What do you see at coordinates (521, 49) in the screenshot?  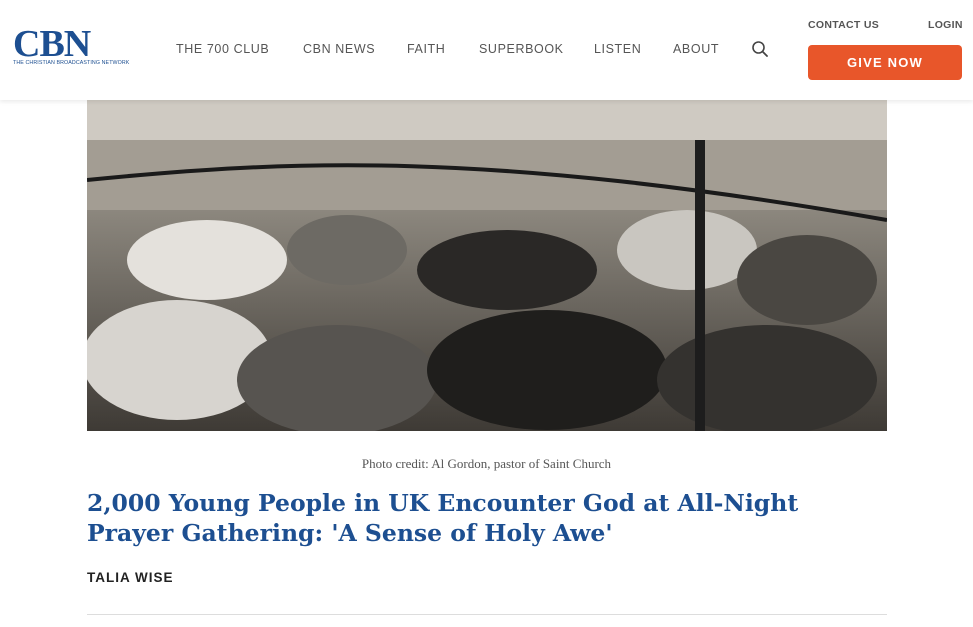 I see `nav-item-superbook: SUPERBOOK` at bounding box center [521, 49].